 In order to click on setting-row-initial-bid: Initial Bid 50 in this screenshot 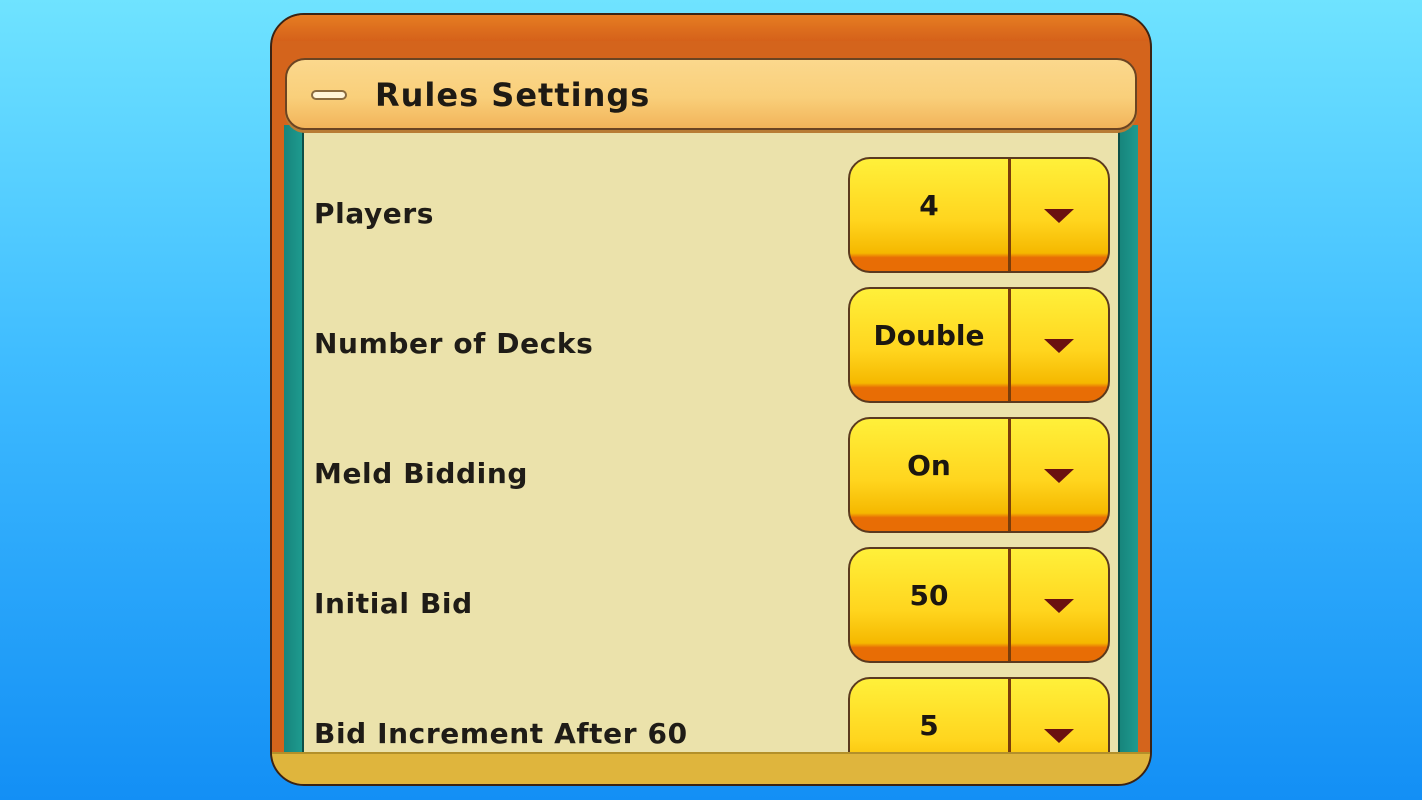, I will do `click(711, 610)`.